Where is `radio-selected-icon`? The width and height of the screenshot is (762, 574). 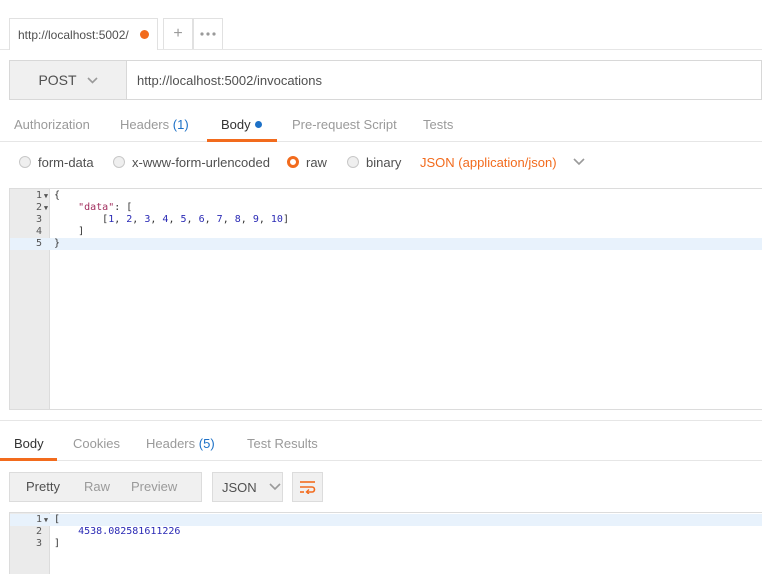 radio-selected-icon is located at coordinates (293, 162).